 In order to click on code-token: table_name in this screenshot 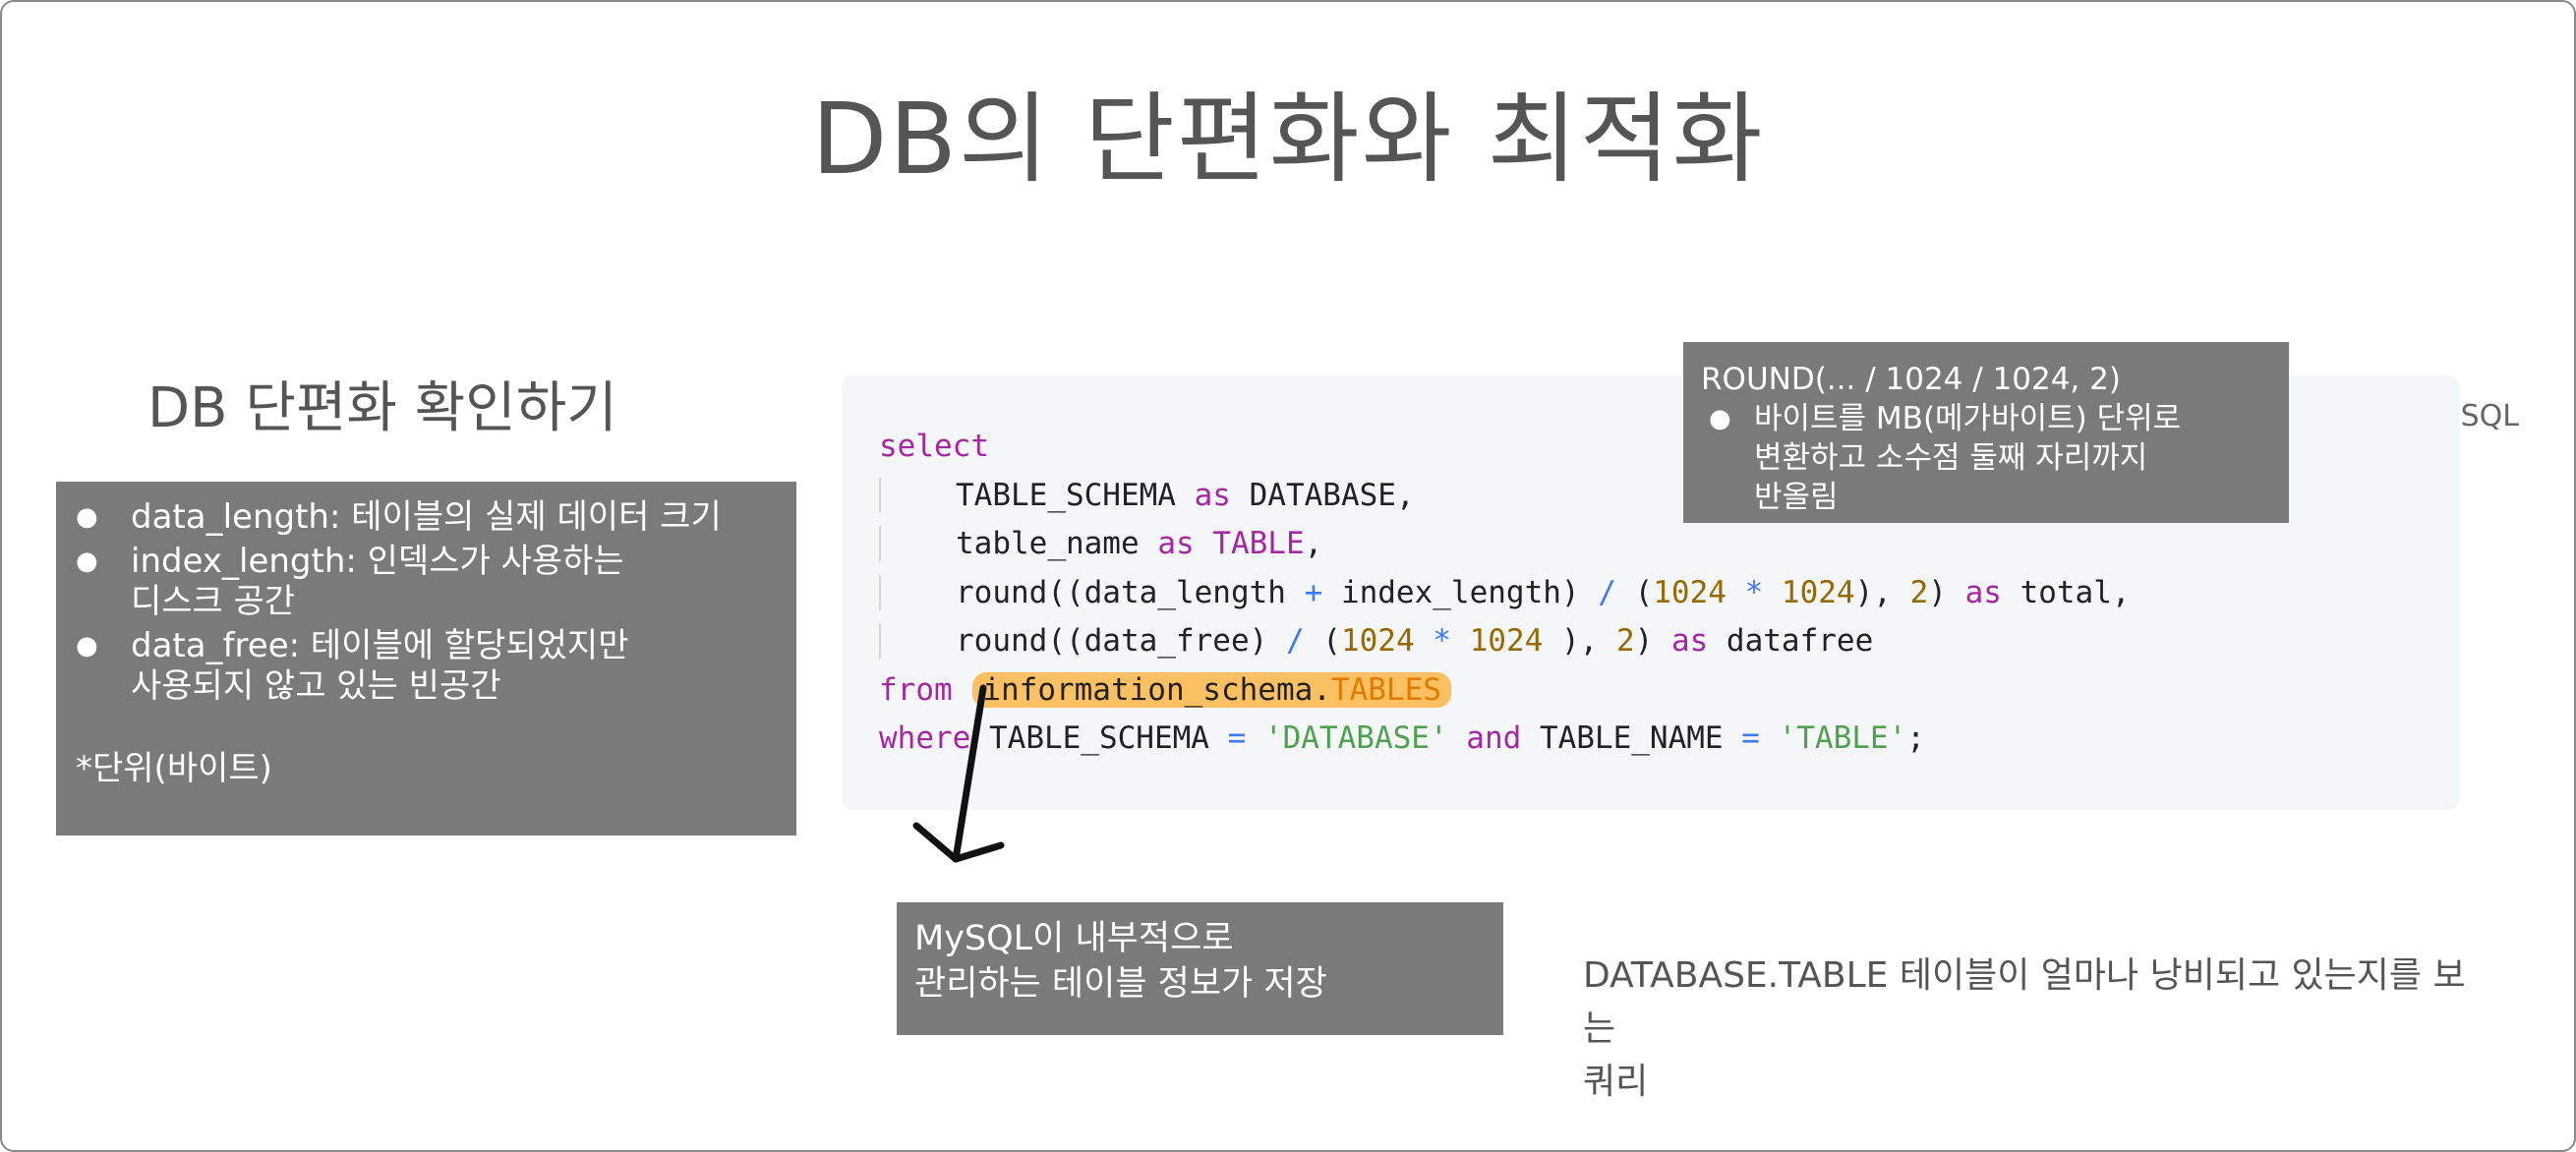, I will do `click(1057, 543)`.